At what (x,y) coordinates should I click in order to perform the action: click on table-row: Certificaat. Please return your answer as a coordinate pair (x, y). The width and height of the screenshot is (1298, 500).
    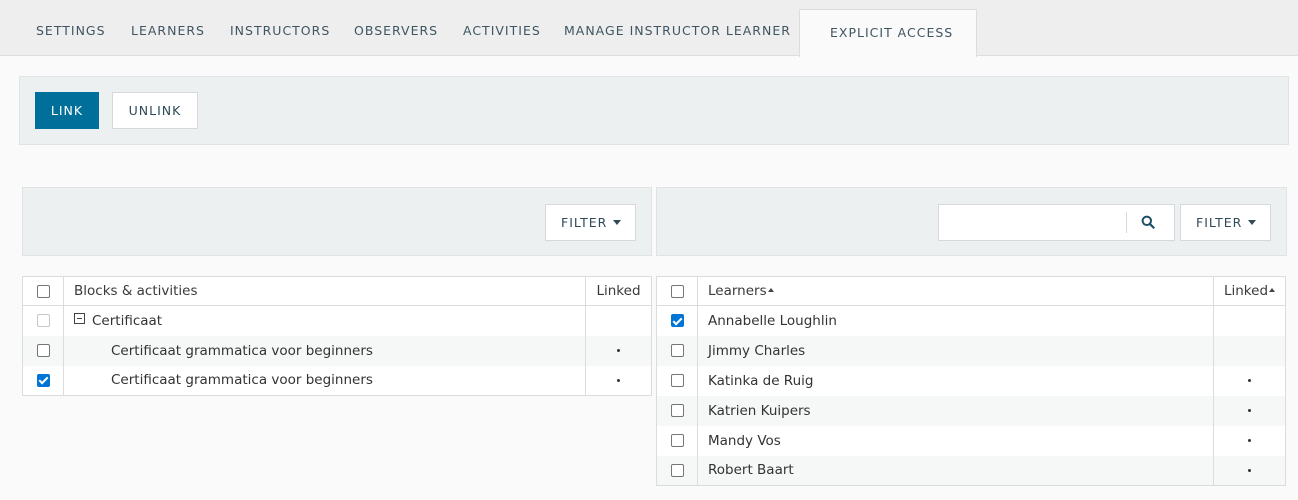
    Looking at the image, I should click on (337, 320).